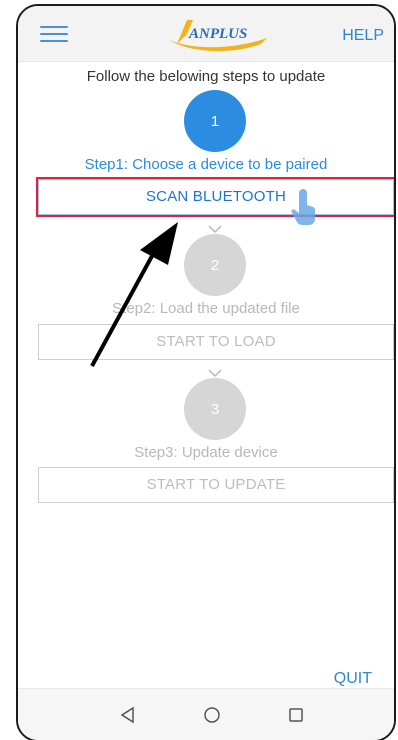 This screenshot has width=398, height=740. What do you see at coordinates (215, 265) in the screenshot?
I see `step-2-circle: 2` at bounding box center [215, 265].